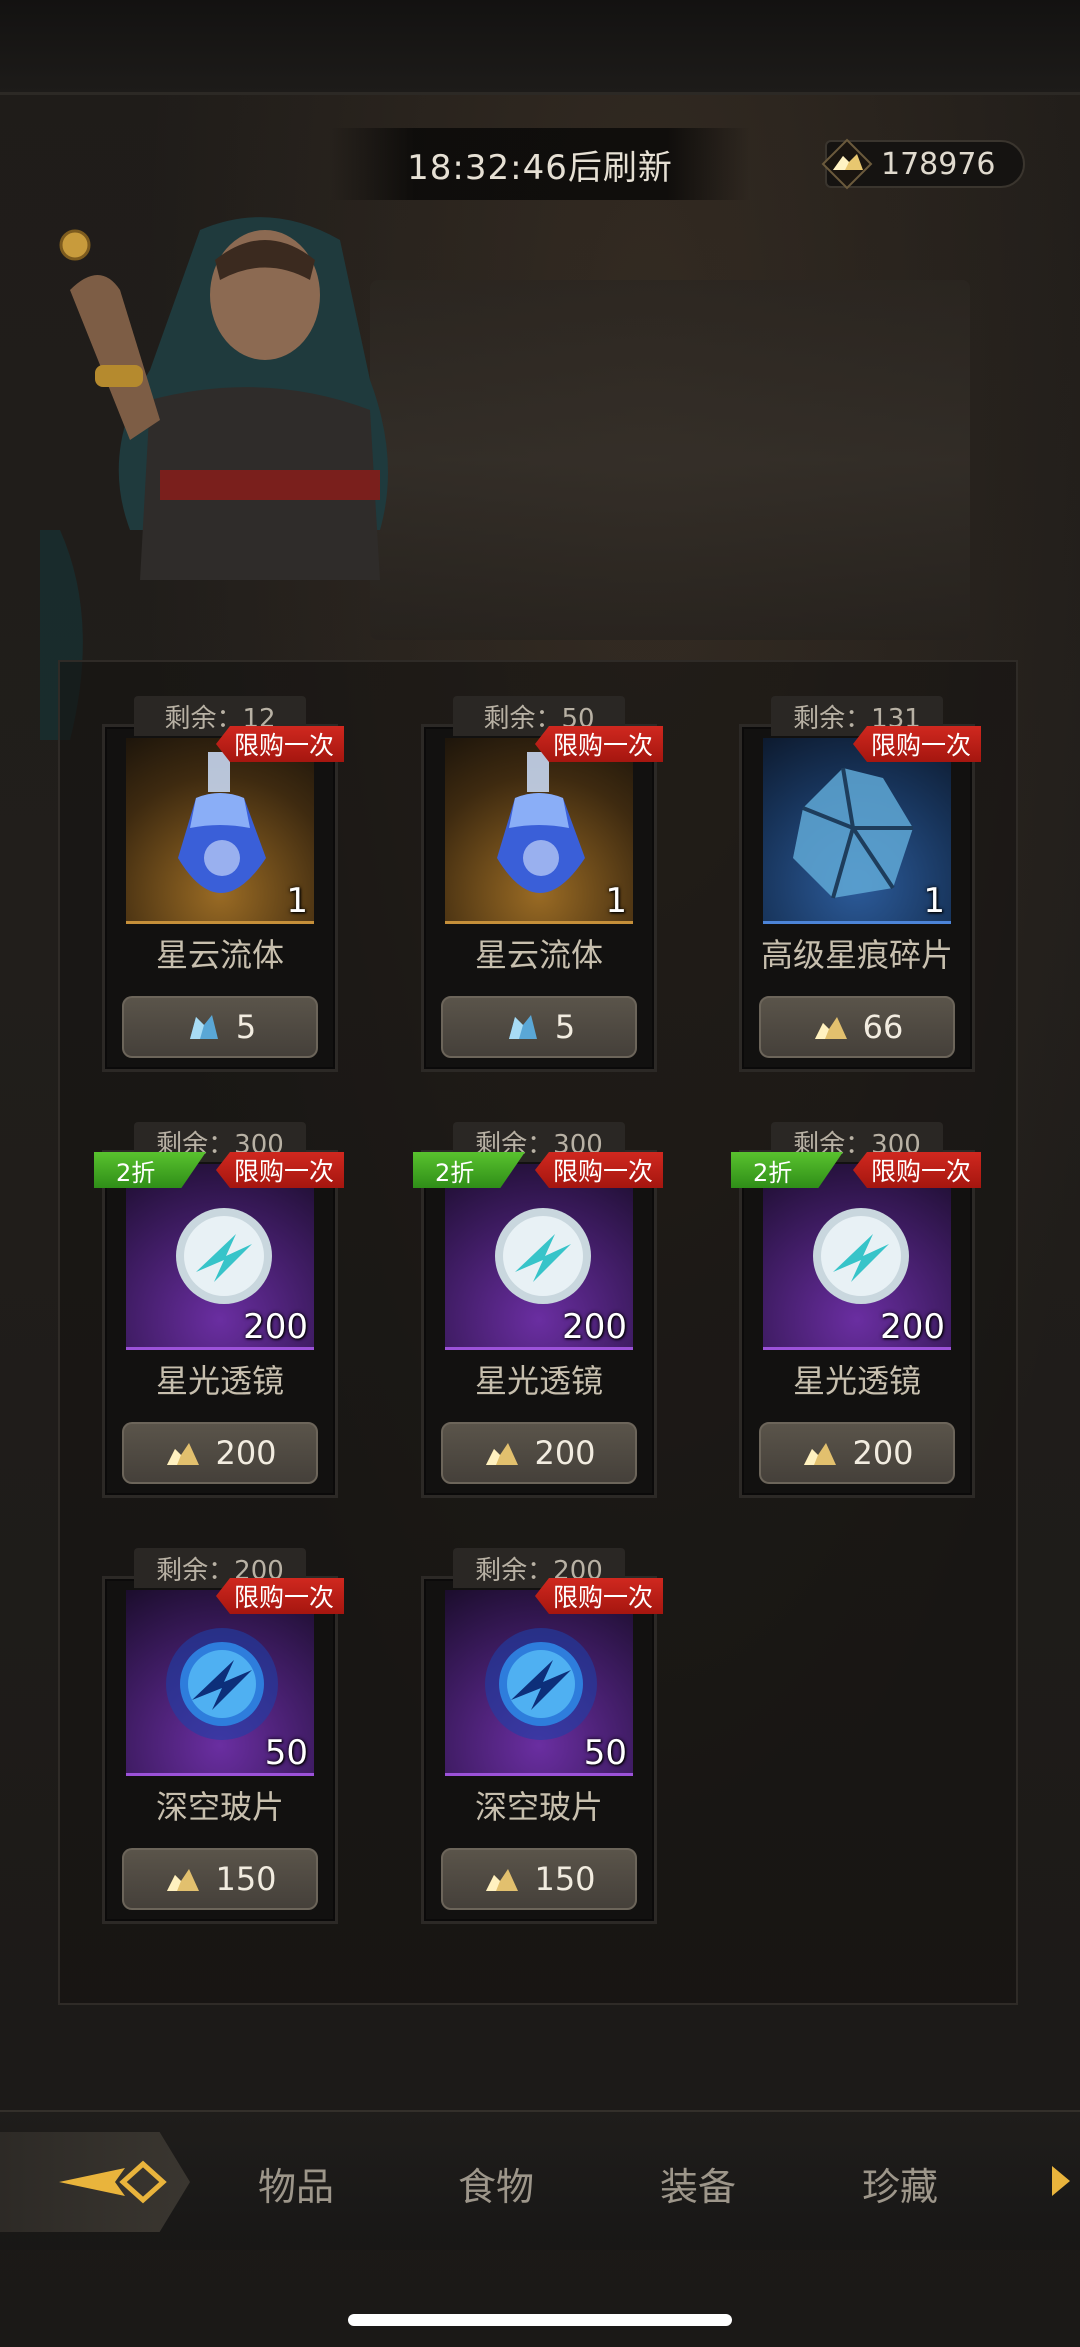  I want to click on shop-item-card: 剩余：131 1 限购一次 高级星痕碎片 66, so click(860, 884).